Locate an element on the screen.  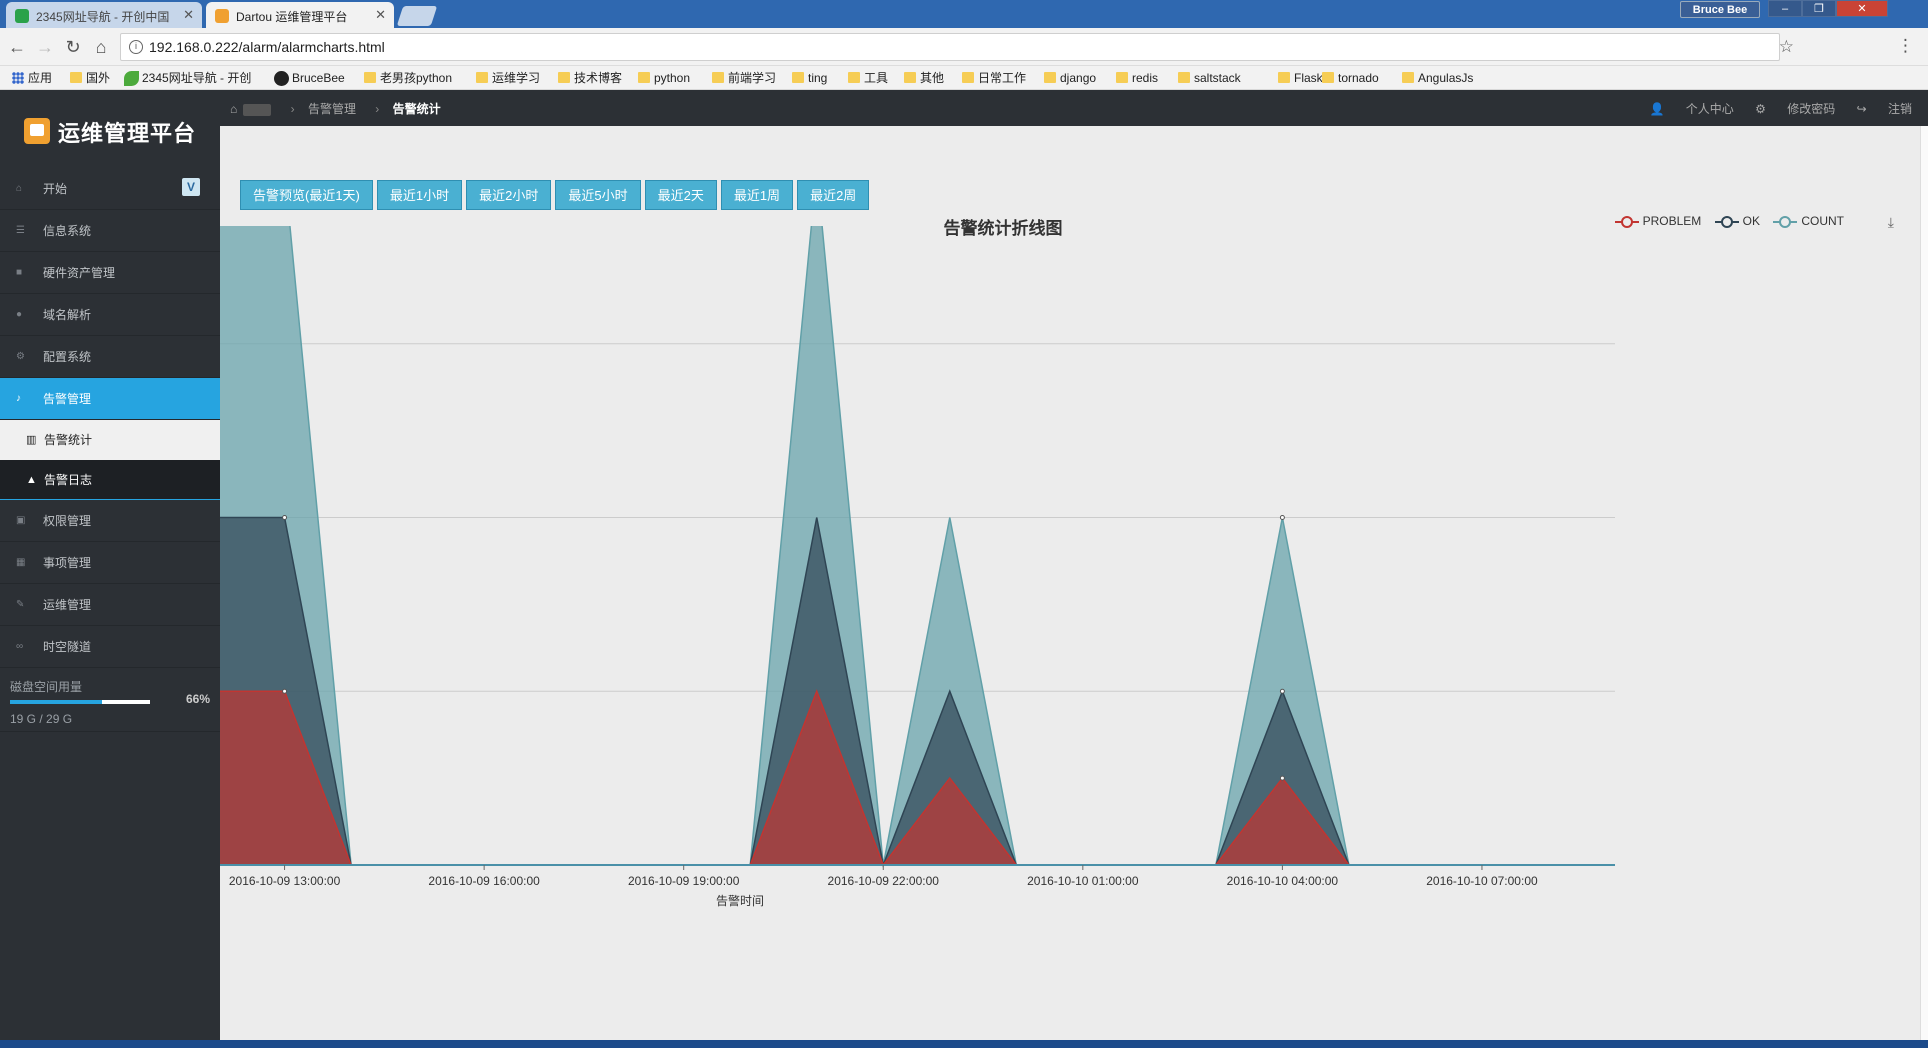
bookmark-folder: 日常工作 is located at coordinates (993, 78).